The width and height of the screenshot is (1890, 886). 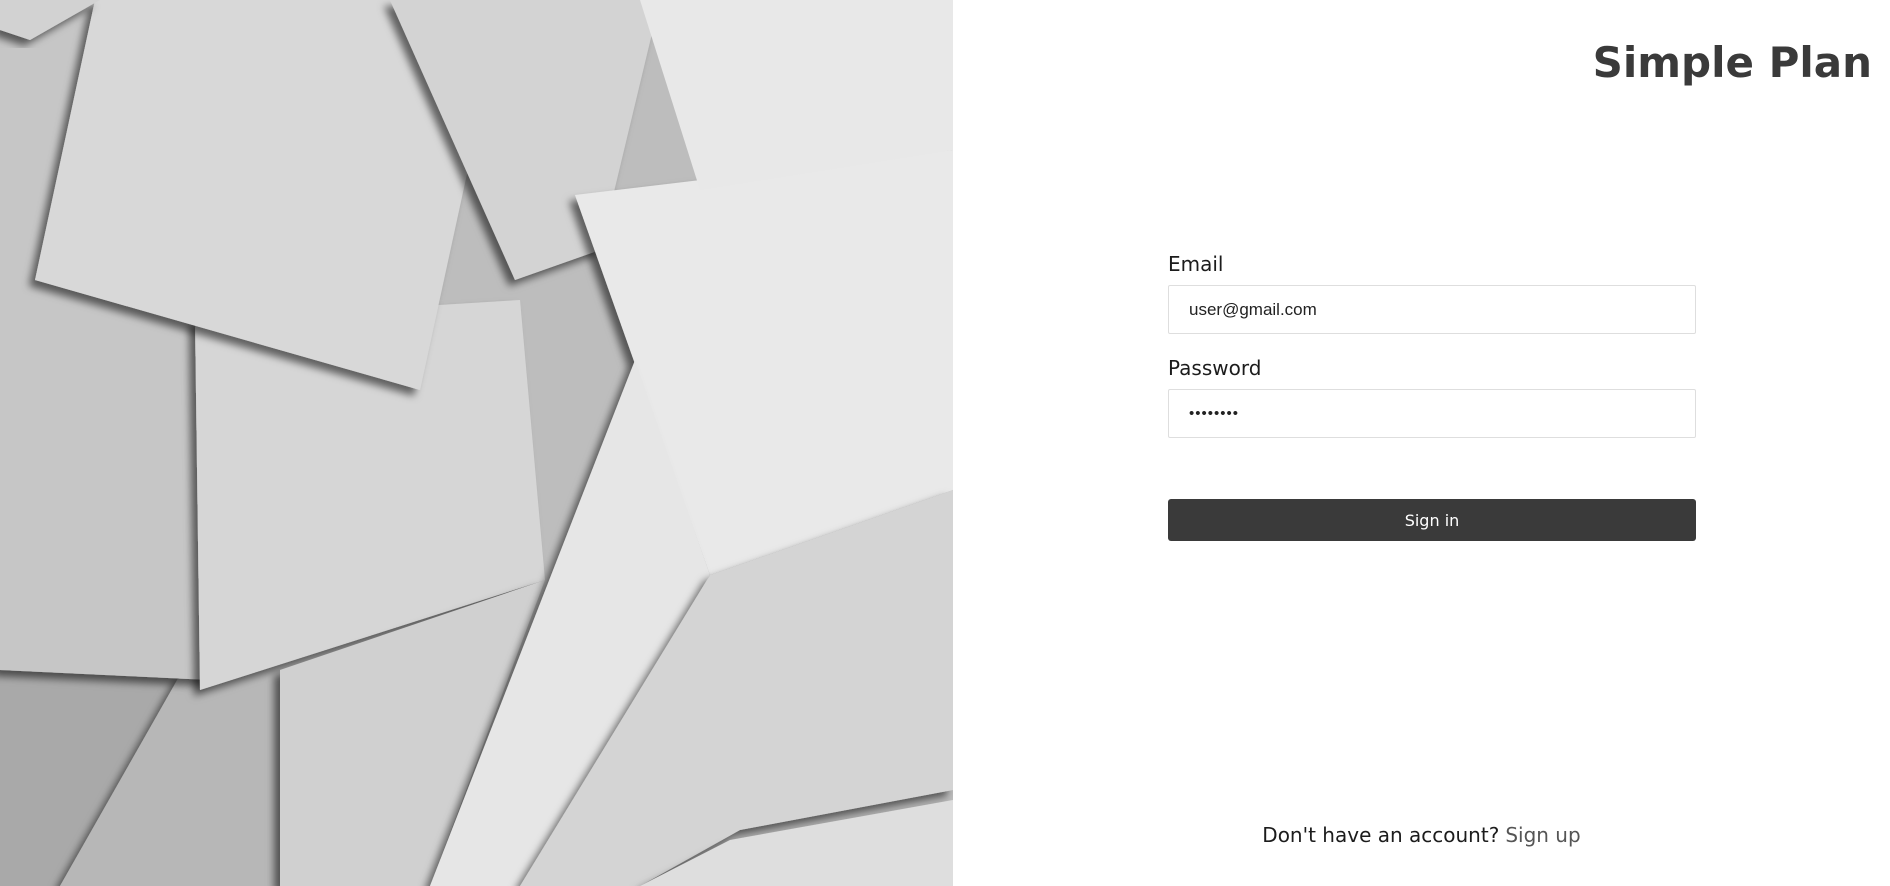 I want to click on sign-in-button: Sign in, so click(x=1432, y=520).